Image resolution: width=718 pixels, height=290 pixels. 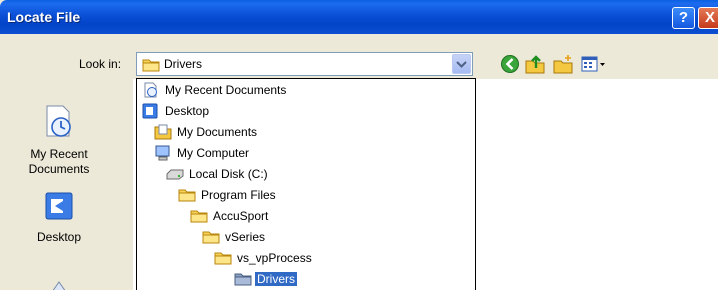 What do you see at coordinates (304, 64) in the screenshot?
I see `look-in-combobox: Drivers` at bounding box center [304, 64].